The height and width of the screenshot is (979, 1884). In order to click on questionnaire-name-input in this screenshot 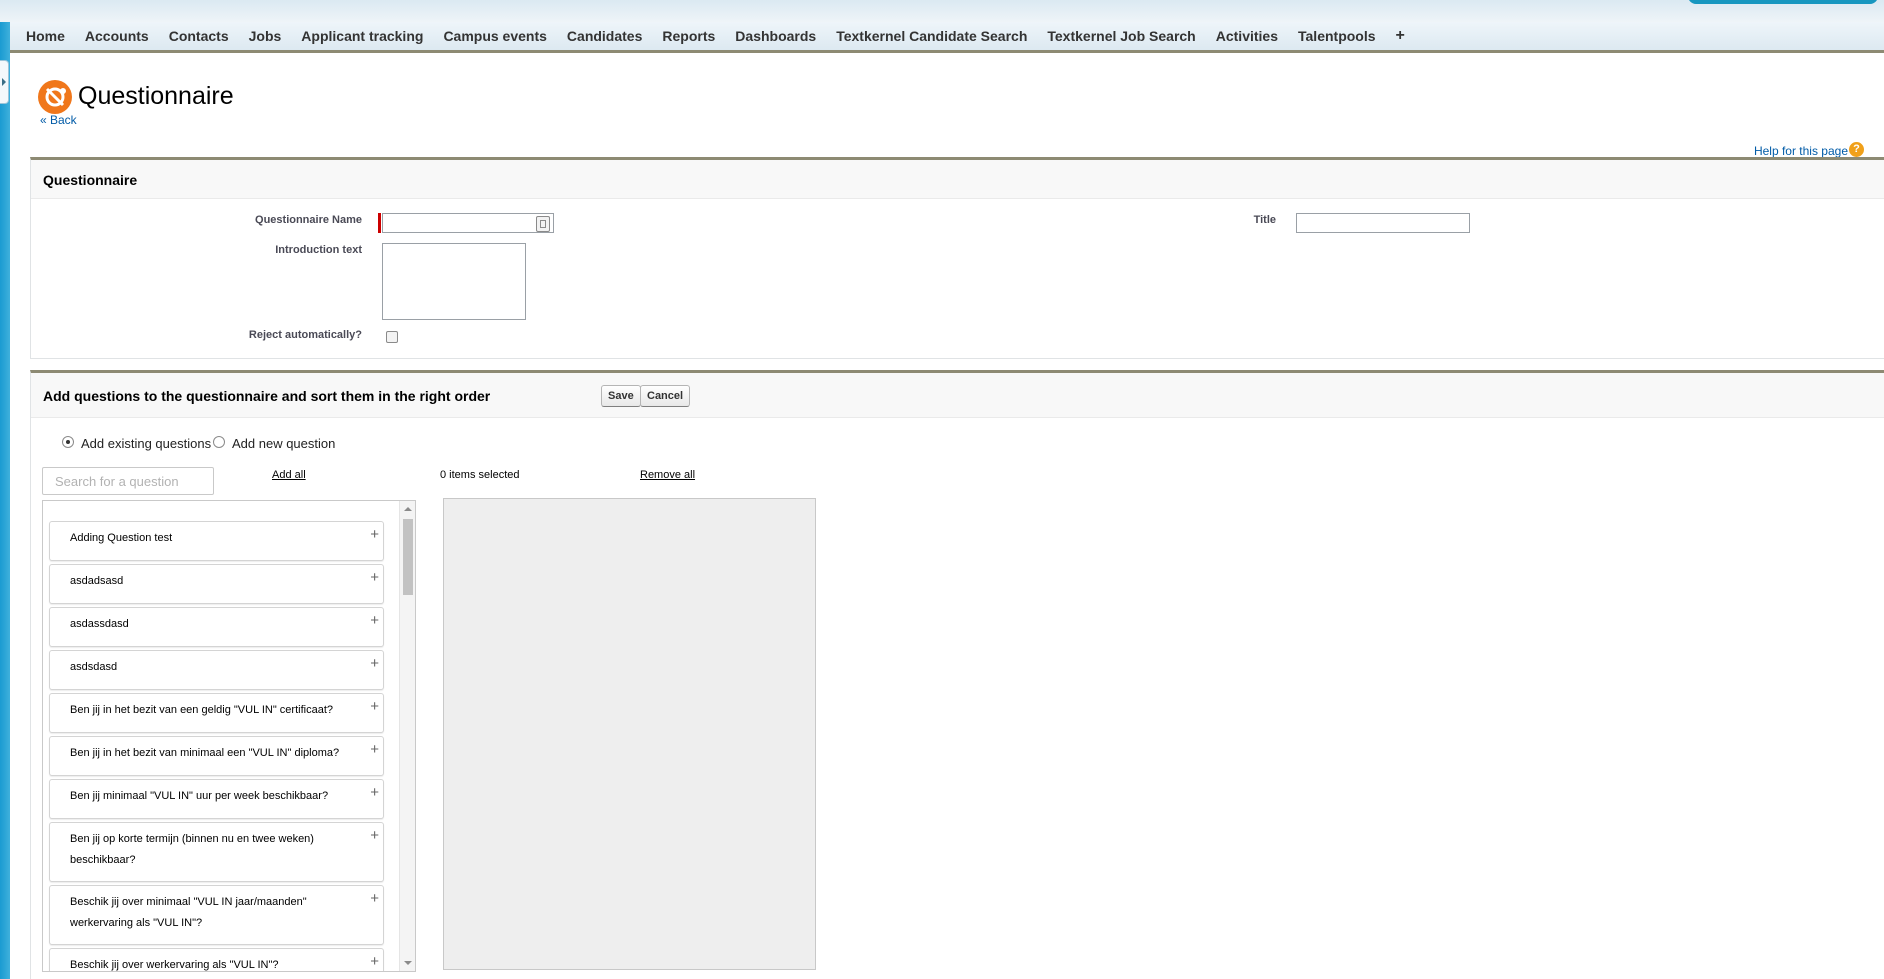, I will do `click(468, 223)`.